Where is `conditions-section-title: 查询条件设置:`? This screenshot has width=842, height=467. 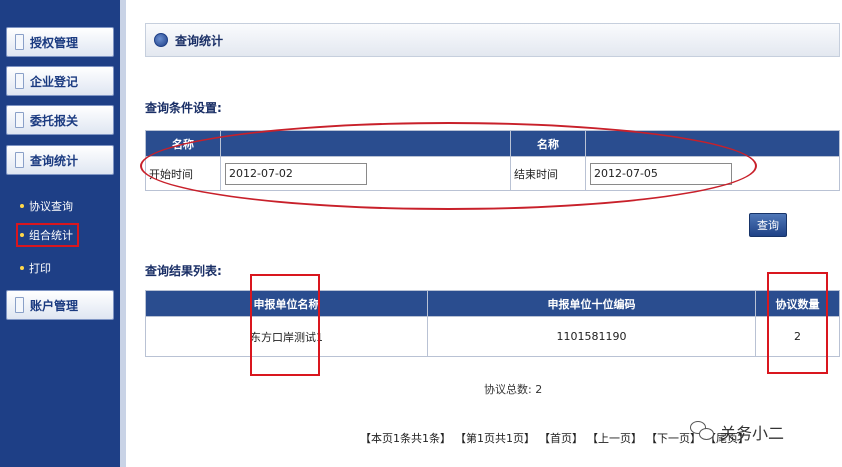
conditions-section-title: 查询条件设置: is located at coordinates (183, 108).